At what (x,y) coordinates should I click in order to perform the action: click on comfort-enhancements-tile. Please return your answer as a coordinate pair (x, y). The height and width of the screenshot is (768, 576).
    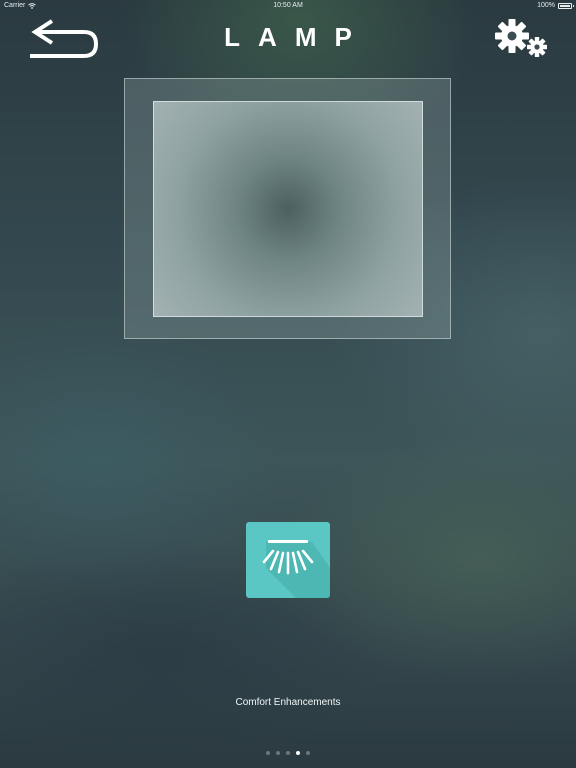
    Looking at the image, I should click on (288, 560).